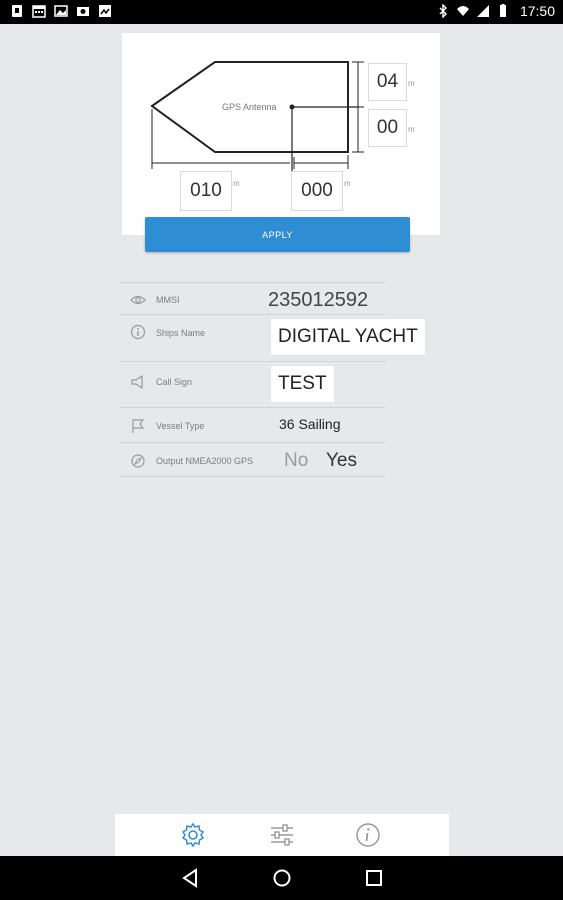  Describe the element at coordinates (138, 332) in the screenshot. I see `info-circle-icon` at that location.